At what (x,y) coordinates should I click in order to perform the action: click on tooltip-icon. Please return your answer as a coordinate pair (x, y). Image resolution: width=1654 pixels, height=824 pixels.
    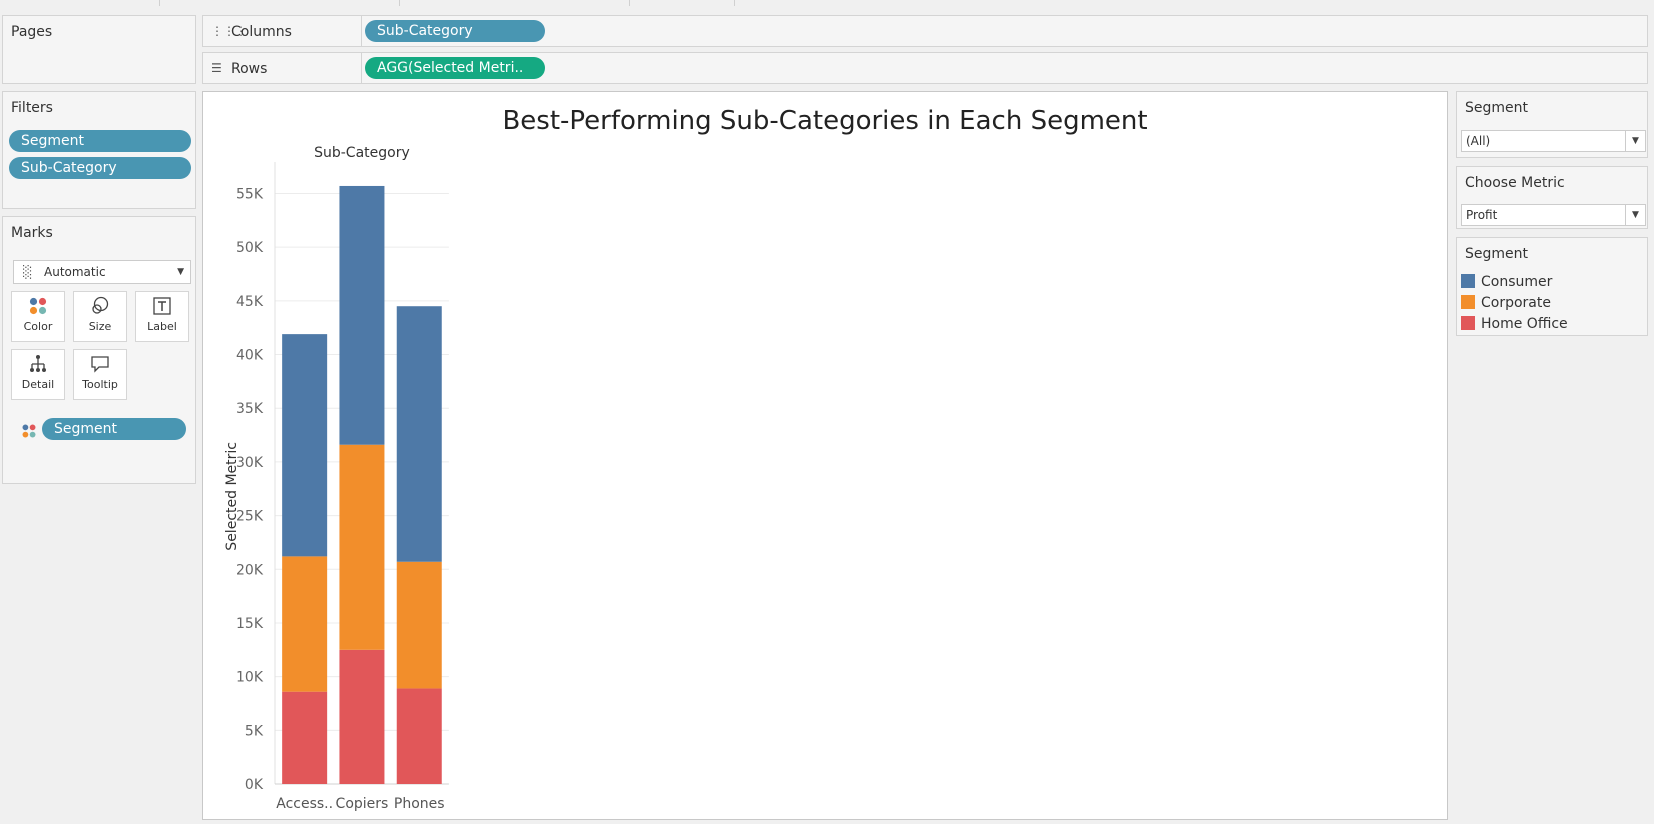
    Looking at the image, I should click on (100, 364).